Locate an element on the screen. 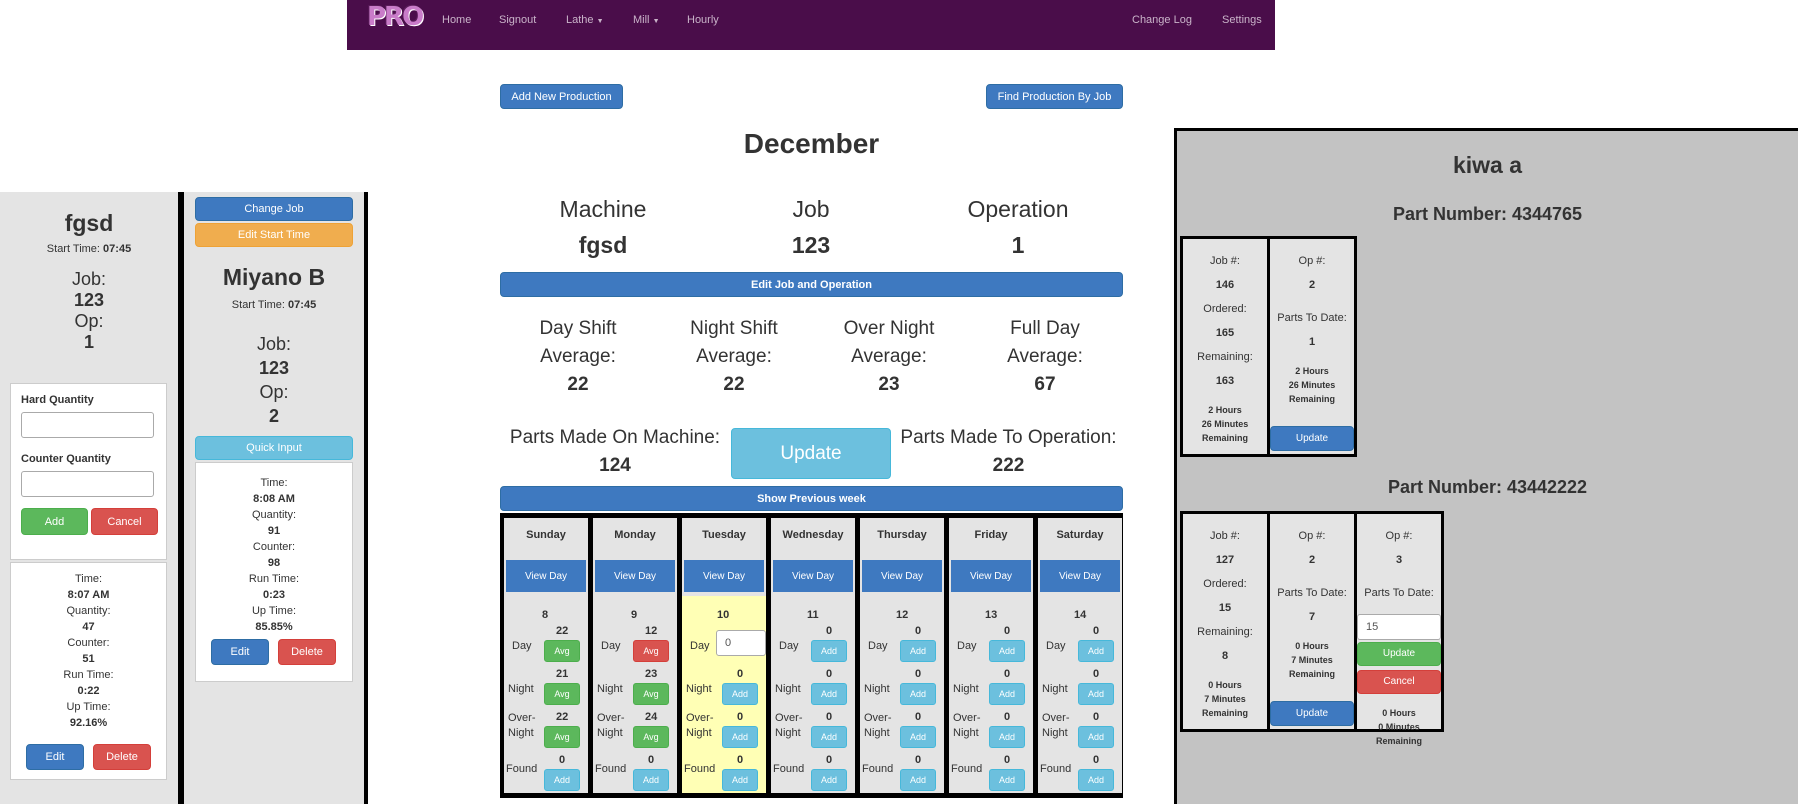 The height and width of the screenshot is (804, 1798). hard-quantity-input is located at coordinates (87, 425).